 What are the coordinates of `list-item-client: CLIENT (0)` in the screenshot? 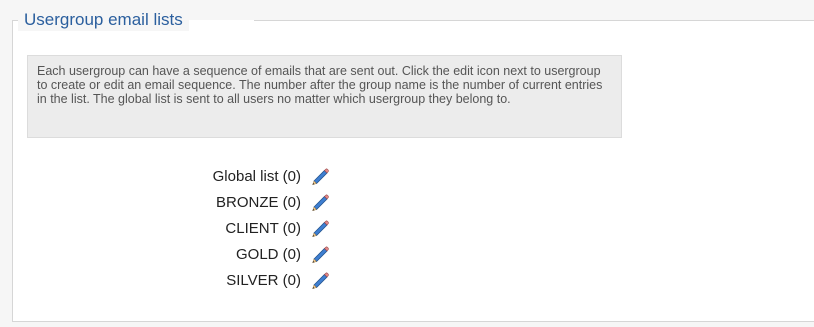 It's located at (170, 228).